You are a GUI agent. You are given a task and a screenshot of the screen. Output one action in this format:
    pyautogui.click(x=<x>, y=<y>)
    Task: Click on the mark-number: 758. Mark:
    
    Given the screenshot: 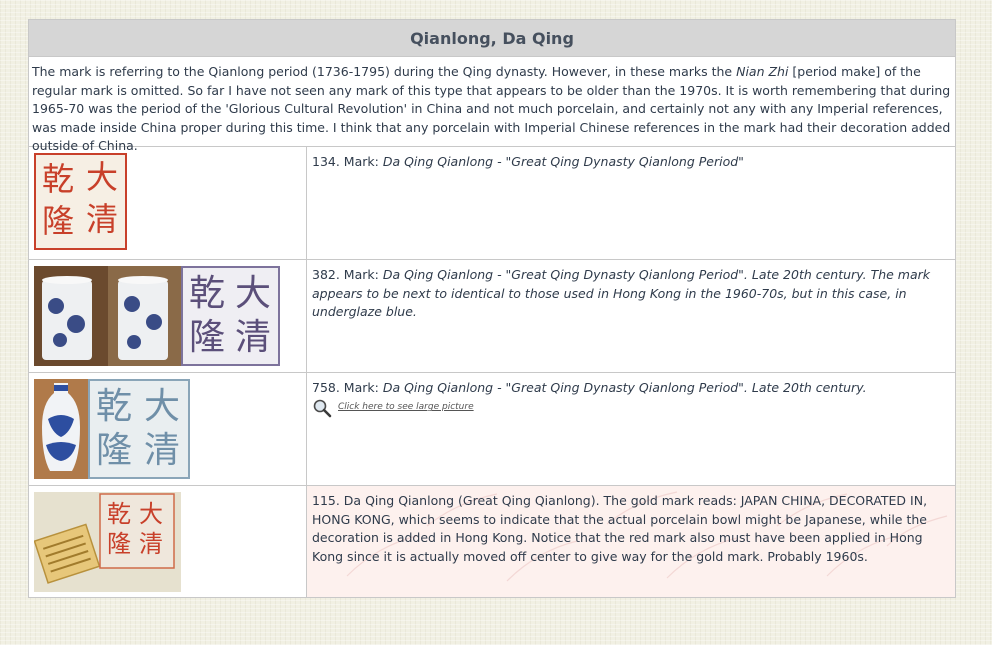 What is the action you would take?
    pyautogui.click(x=347, y=387)
    